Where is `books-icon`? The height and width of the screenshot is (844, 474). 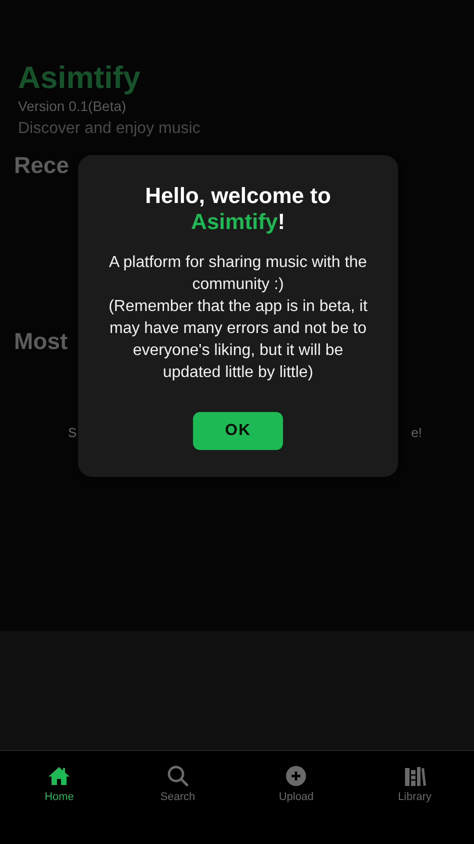
books-icon is located at coordinates (414, 776).